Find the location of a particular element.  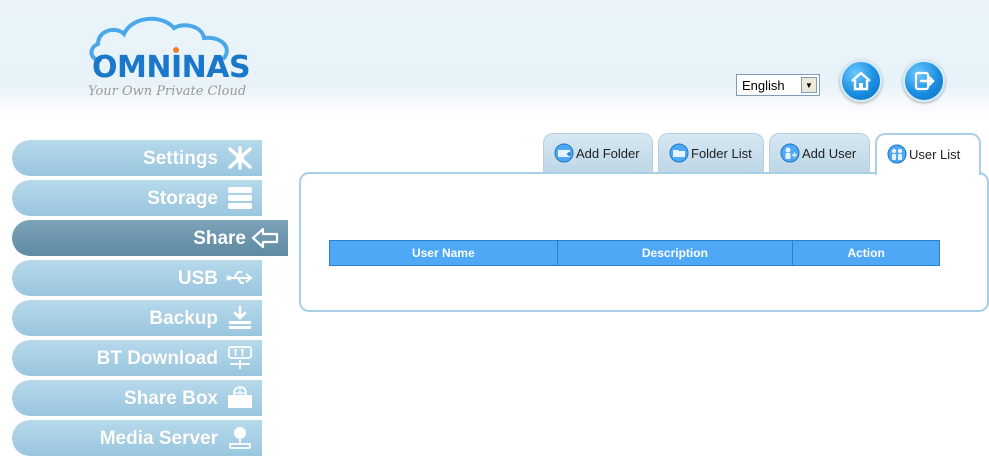

sidebar-item-label: Settings is located at coordinates (180, 158).